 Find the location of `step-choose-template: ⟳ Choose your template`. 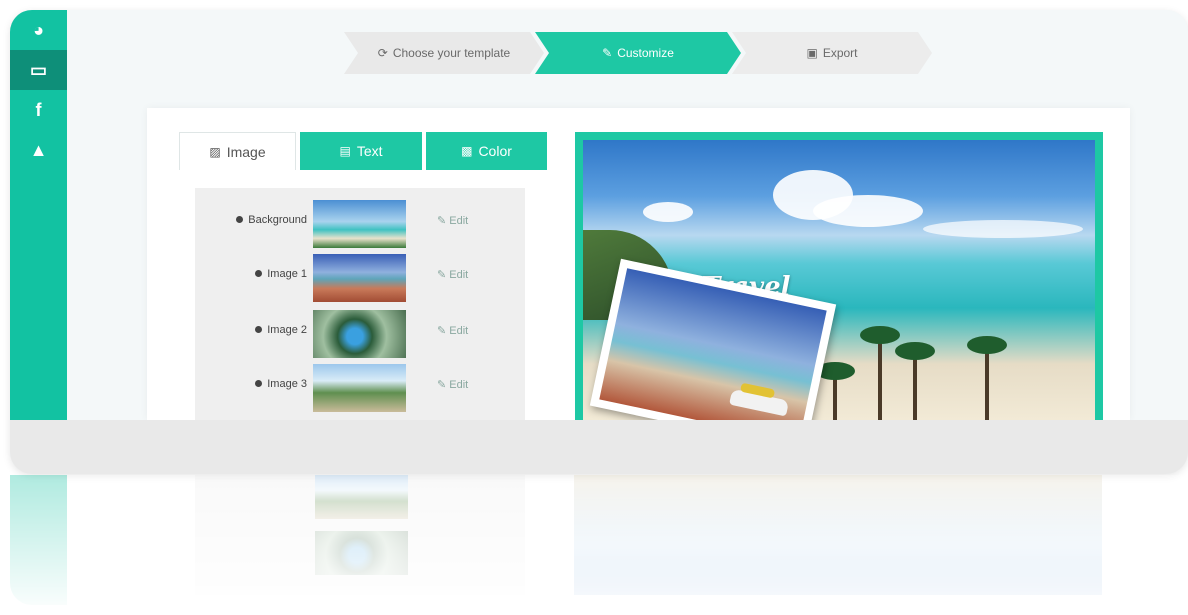

step-choose-template: ⟳ Choose your template is located at coordinates (444, 53).